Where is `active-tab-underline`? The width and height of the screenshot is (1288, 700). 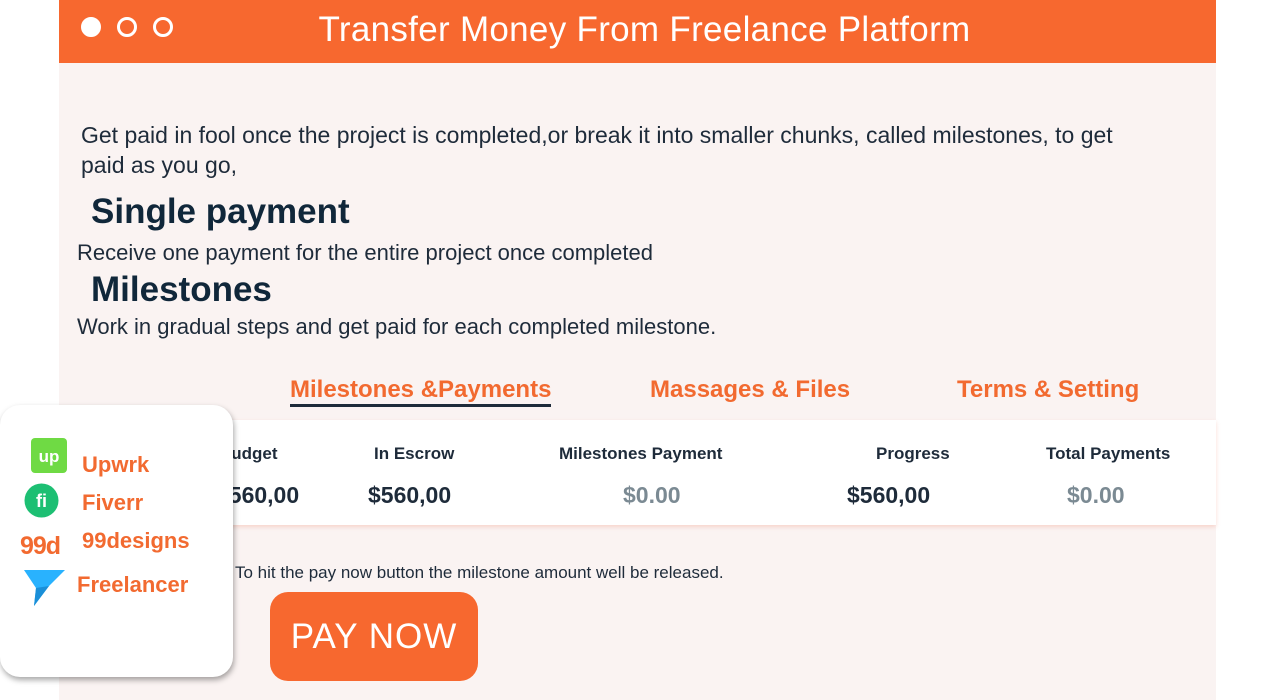
active-tab-underline is located at coordinates (421, 405).